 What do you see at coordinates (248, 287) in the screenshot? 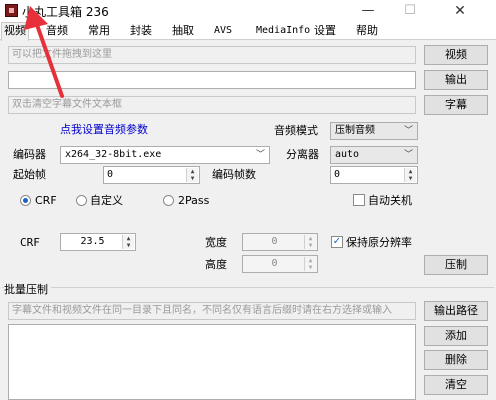
I see `batch-divider` at bounding box center [248, 287].